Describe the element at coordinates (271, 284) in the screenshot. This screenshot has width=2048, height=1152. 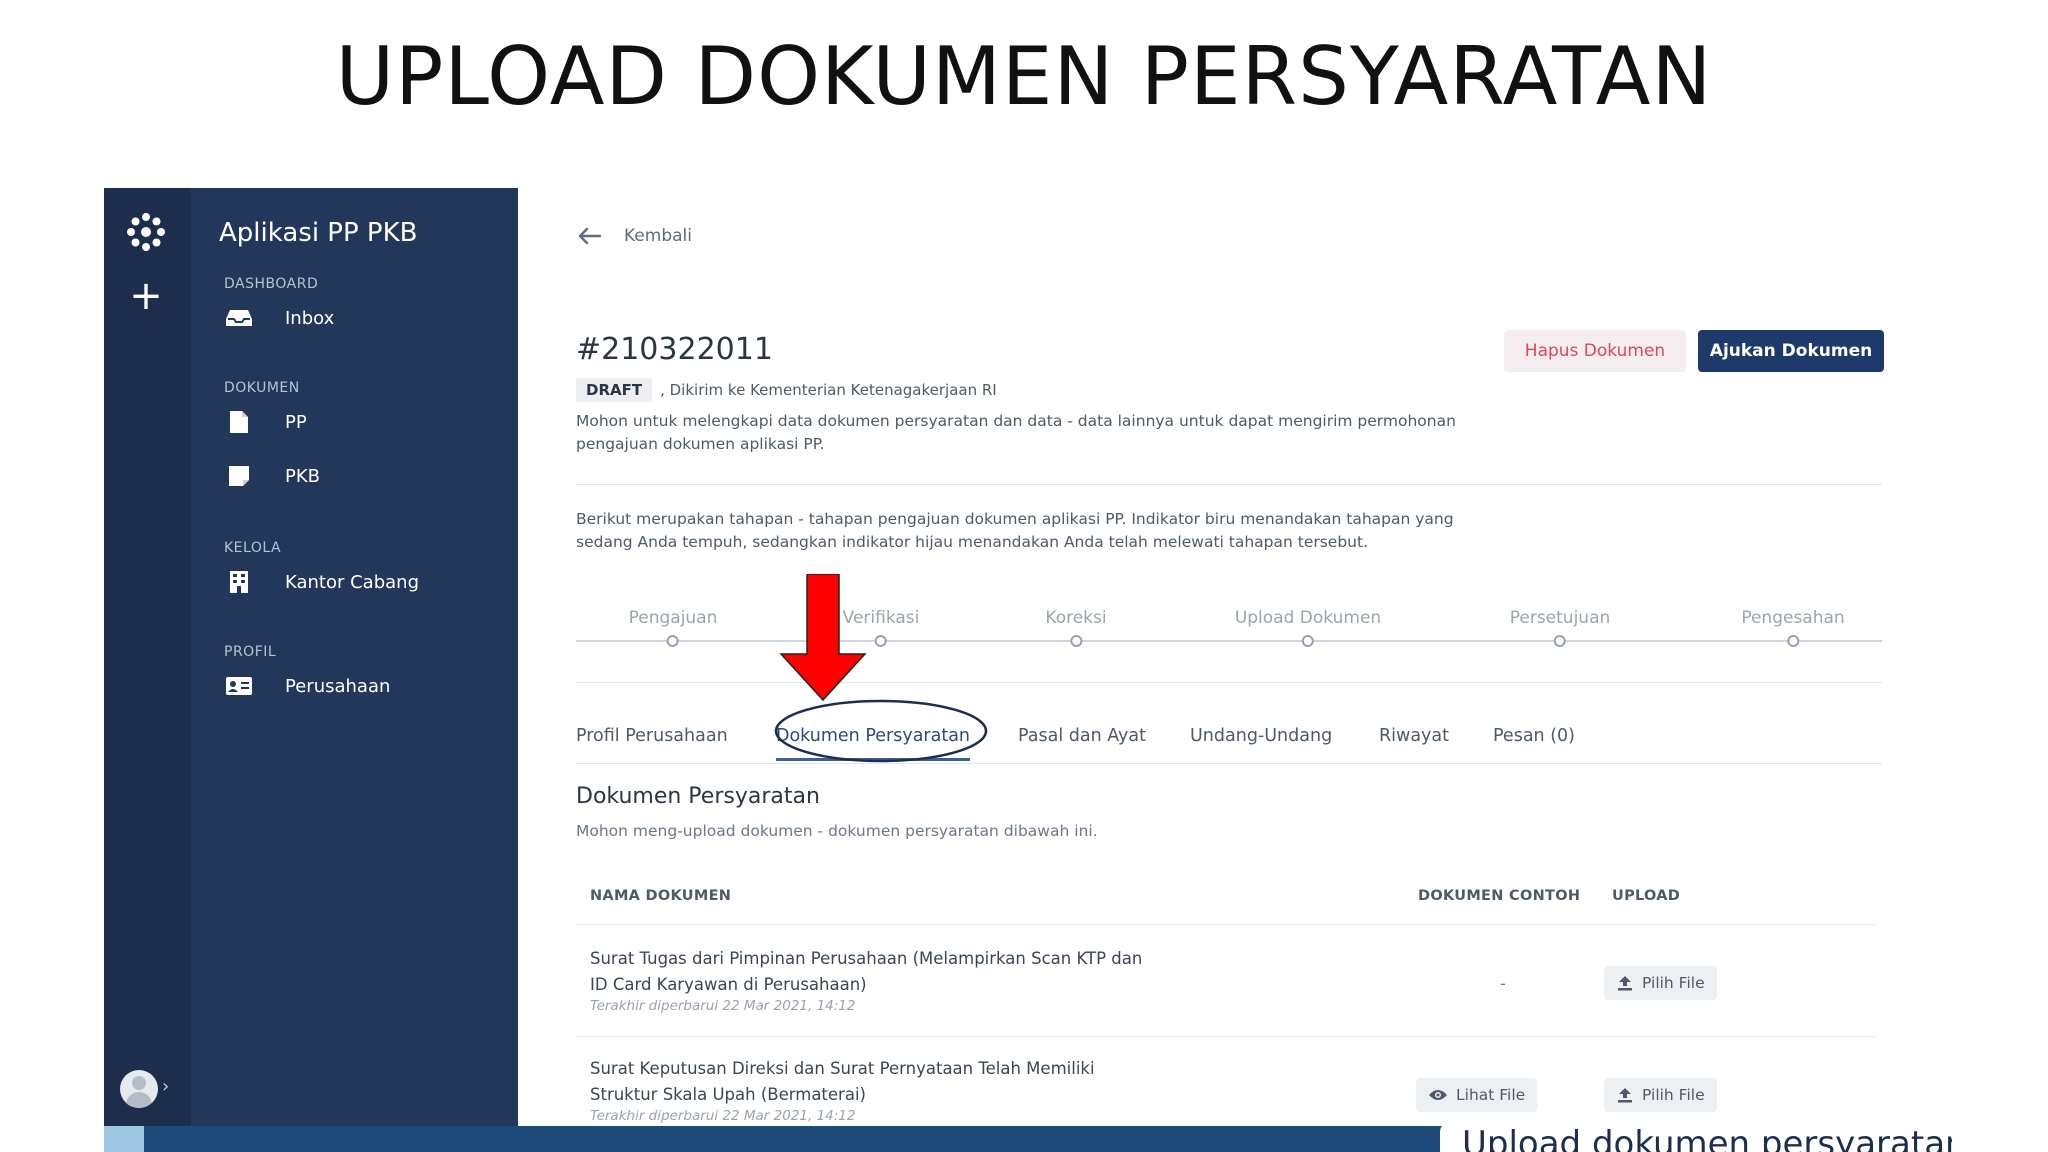
I see `sidebar-section-dashboard: DASHBOARD` at that location.